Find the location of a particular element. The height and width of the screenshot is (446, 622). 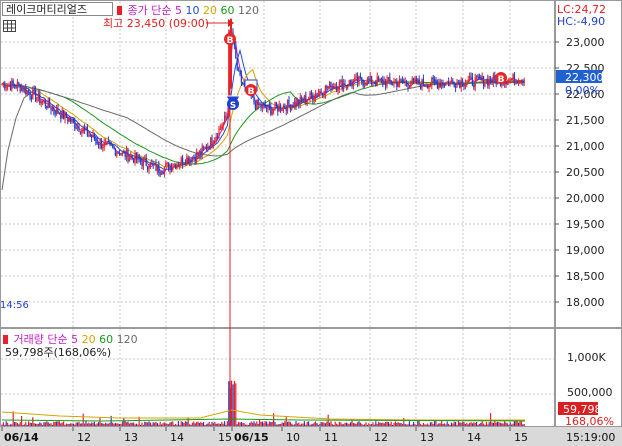

hc-label: HC:-4,90 is located at coordinates (581, 21).